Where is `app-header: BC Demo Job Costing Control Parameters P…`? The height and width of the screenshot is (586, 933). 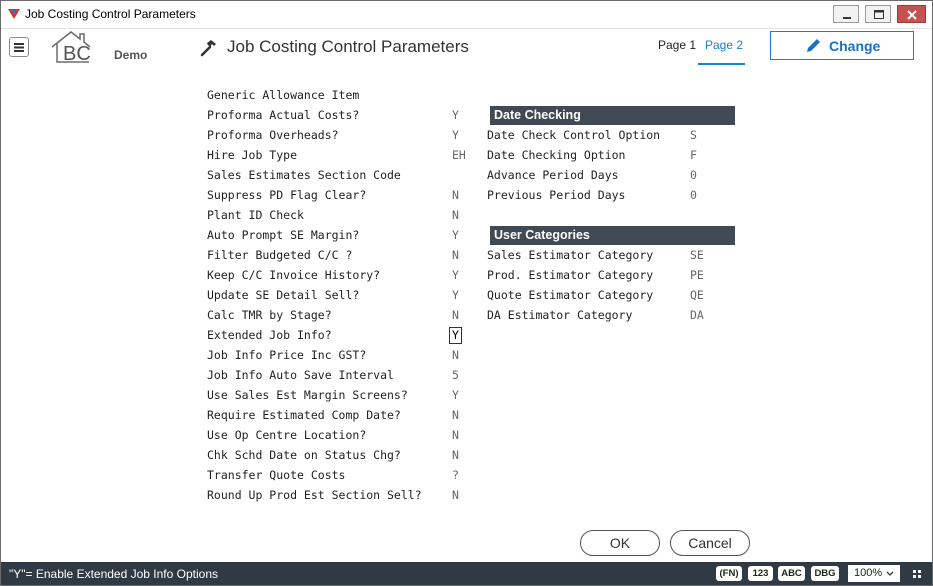
app-header: BC Demo Job Costing Control Parameters P… is located at coordinates (466, 49).